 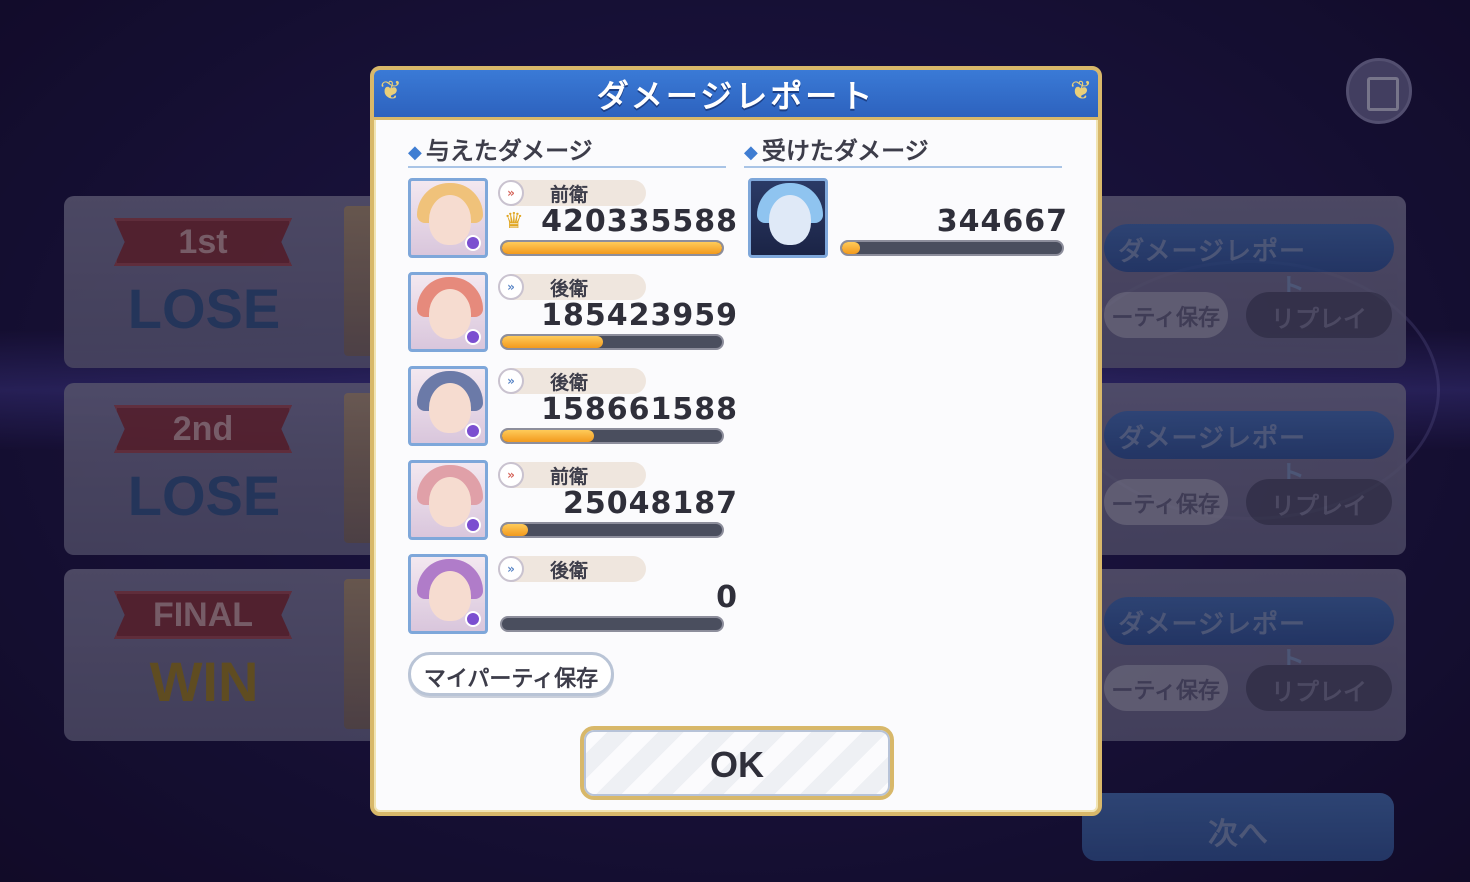 I want to click on taken-damage-header: ◆ 受けたダメージ, so click(x=903, y=149).